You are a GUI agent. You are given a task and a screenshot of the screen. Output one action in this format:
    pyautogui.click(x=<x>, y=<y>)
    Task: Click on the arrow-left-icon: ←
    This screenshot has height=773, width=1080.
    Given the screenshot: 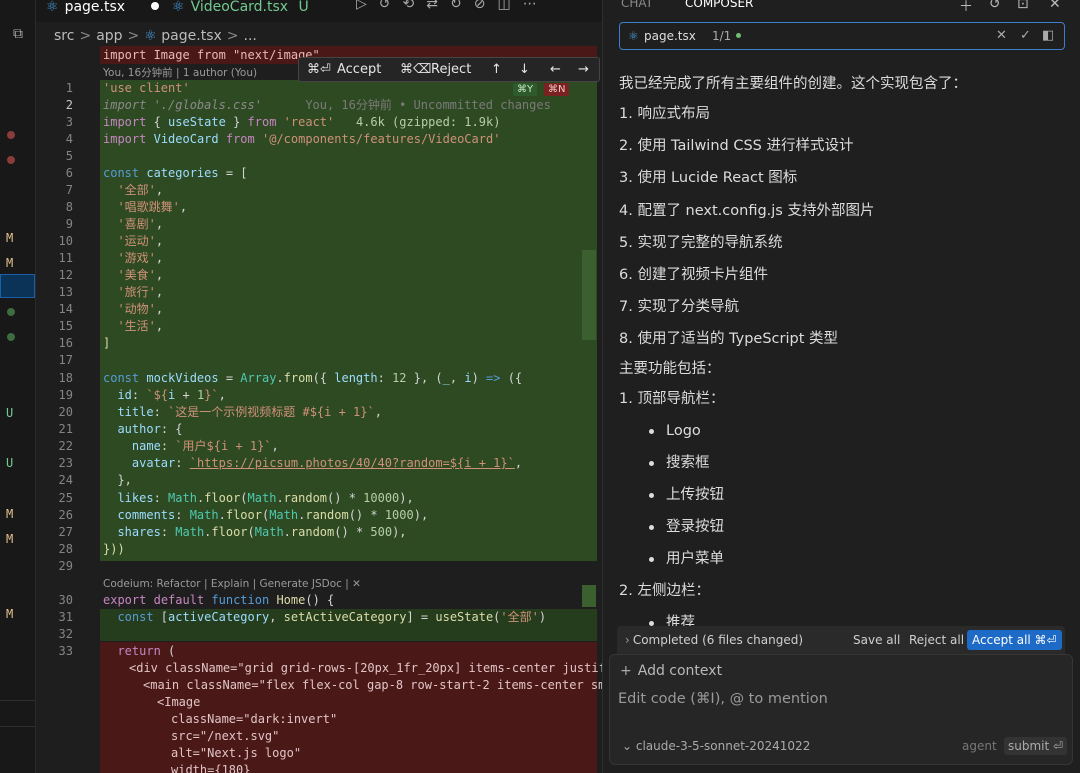 What is the action you would take?
    pyautogui.click(x=555, y=69)
    